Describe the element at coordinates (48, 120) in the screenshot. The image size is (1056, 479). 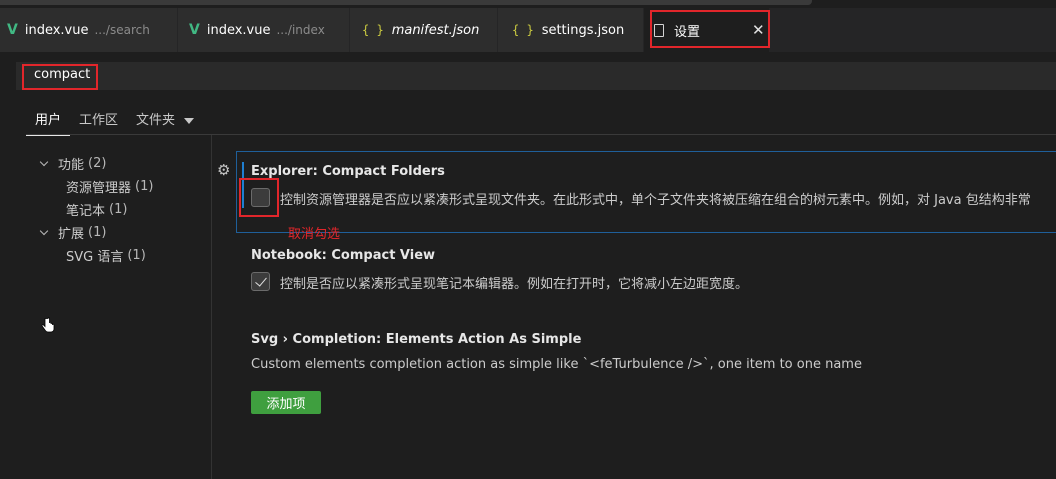
I see `tab-user: 用户` at that location.